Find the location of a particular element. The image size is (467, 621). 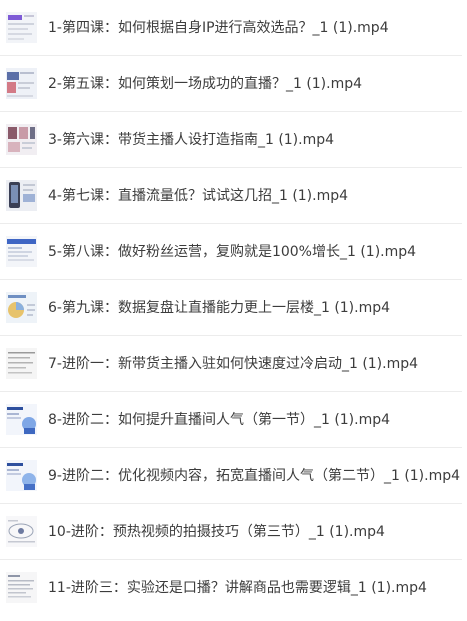

file-name: 7-进阶一：新带货主播入驻如何快速度过冷启动_1 (1).mp4 is located at coordinates (233, 363).